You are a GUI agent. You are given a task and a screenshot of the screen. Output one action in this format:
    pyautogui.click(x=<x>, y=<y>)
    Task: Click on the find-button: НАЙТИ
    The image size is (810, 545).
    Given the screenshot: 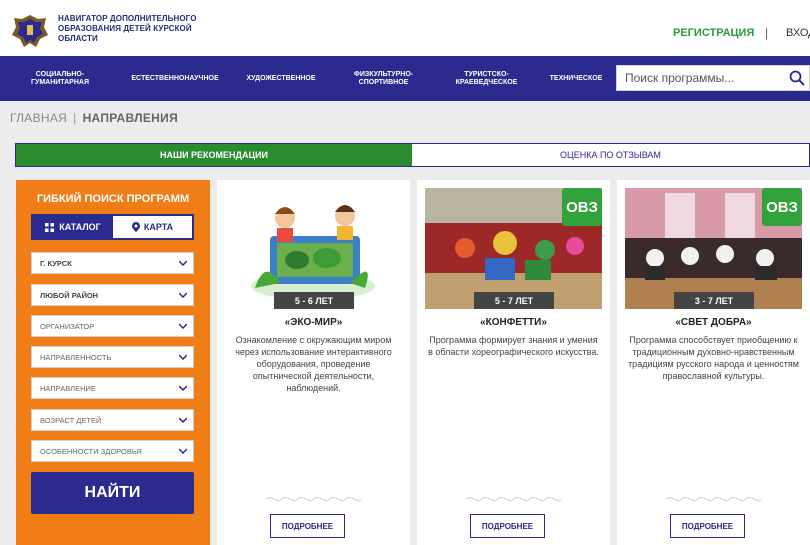 What is the action you would take?
    pyautogui.click(x=112, y=493)
    